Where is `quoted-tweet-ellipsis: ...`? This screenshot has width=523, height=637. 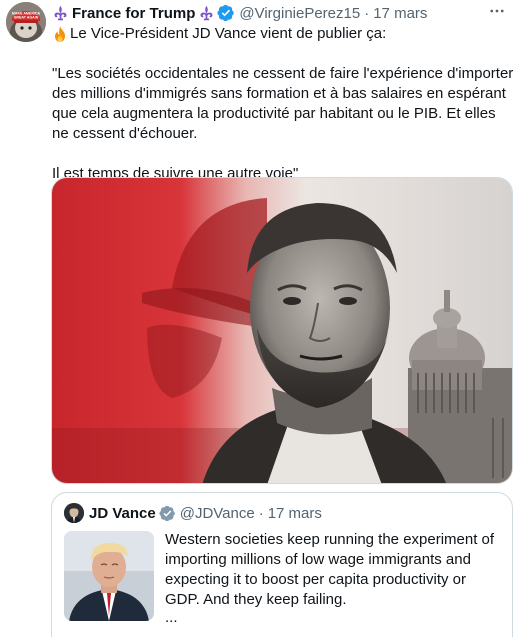 quoted-tweet-ellipsis: ... is located at coordinates (171, 617).